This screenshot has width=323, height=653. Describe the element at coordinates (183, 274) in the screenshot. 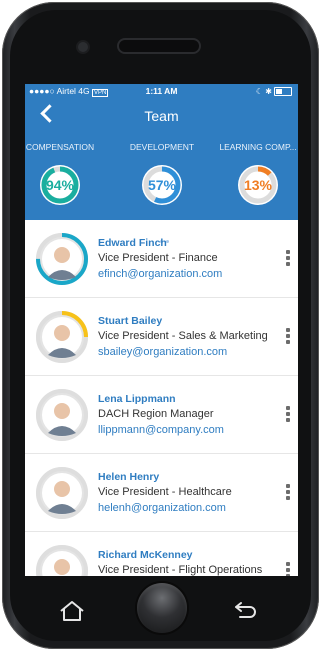

I see `person-email: efinch@organization.com` at that location.